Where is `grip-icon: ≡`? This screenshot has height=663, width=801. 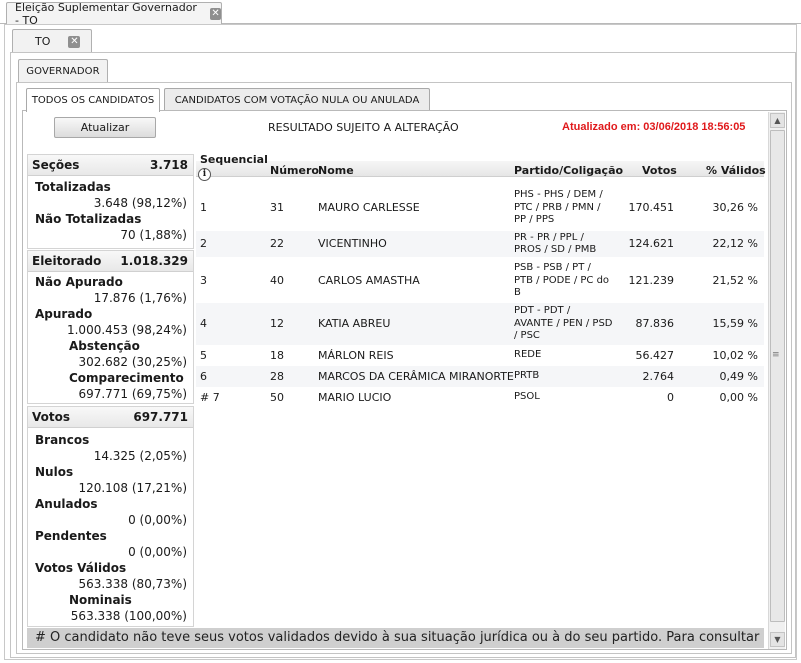 grip-icon: ≡ is located at coordinates (776, 355).